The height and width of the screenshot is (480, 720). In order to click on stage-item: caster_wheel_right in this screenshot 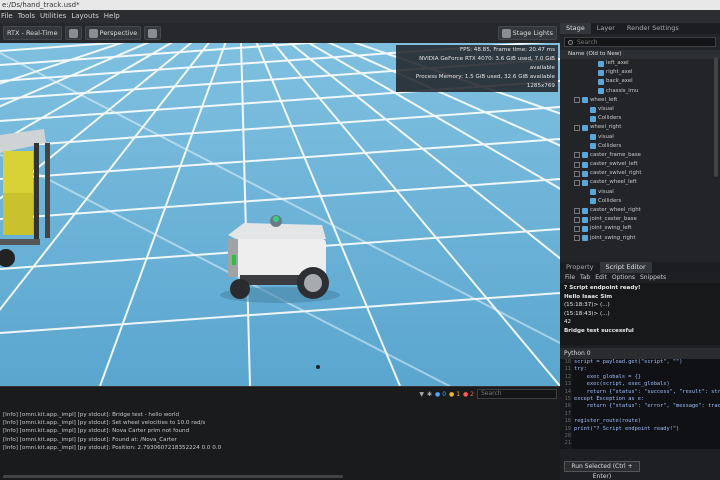, I will do `click(640, 210)`.